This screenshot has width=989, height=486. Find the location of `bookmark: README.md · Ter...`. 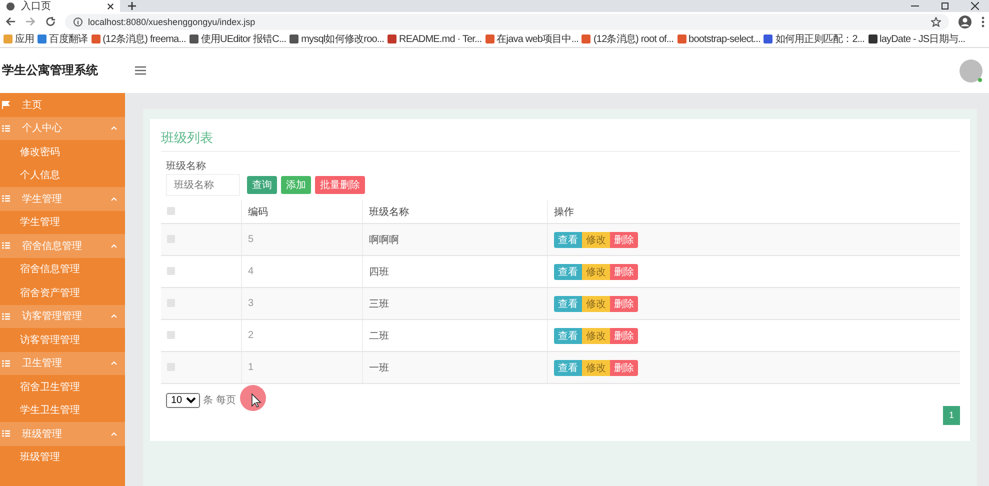

bookmark: README.md · Ter... is located at coordinates (434, 39).